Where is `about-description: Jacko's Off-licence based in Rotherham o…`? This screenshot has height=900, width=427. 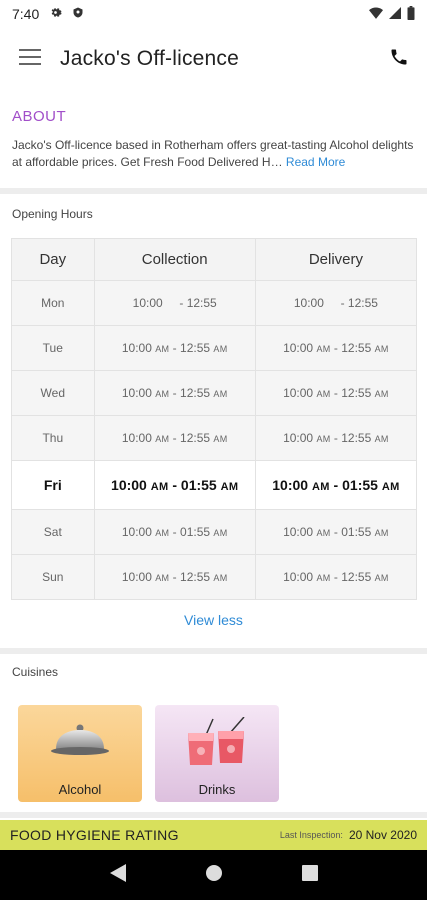
about-description: Jacko's Off-licence based in Rotherham o… is located at coordinates (213, 154).